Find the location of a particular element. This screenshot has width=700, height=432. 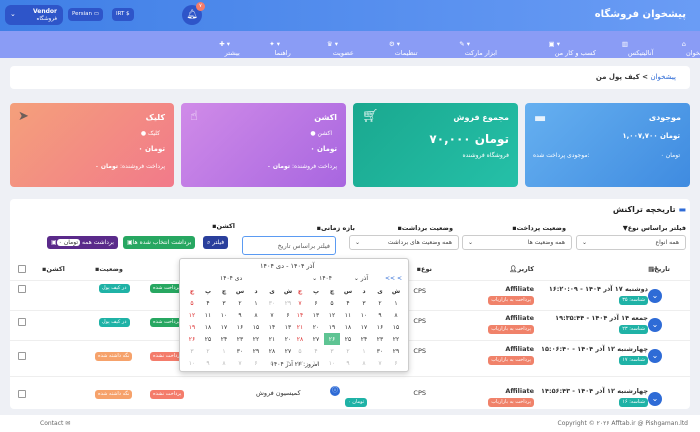

calendar-prev-button: << < is located at coordinates (393, 278).